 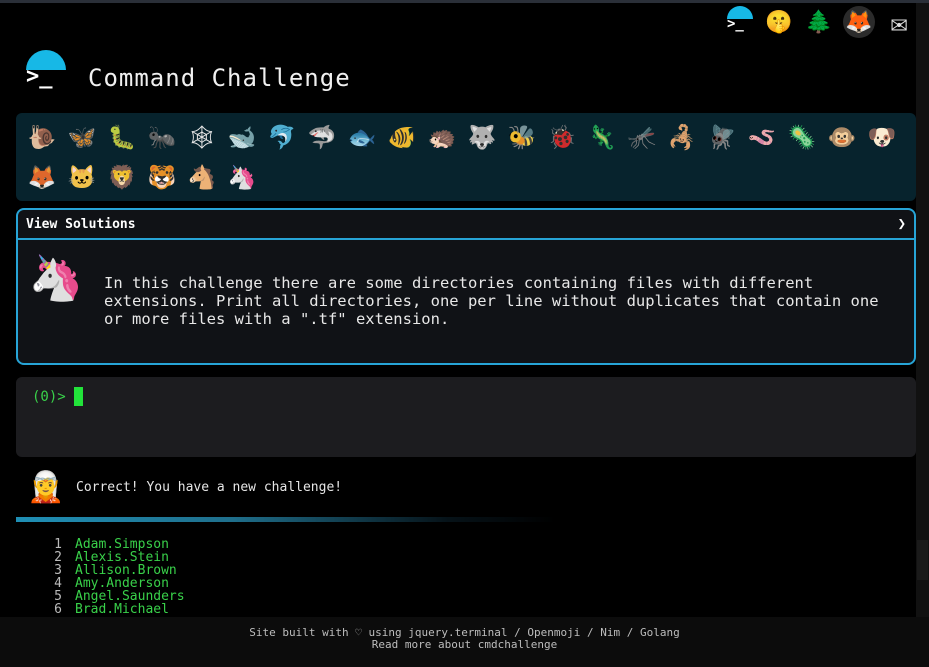 What do you see at coordinates (39, 76) in the screenshot?
I see `logo-prompt: >_` at bounding box center [39, 76].